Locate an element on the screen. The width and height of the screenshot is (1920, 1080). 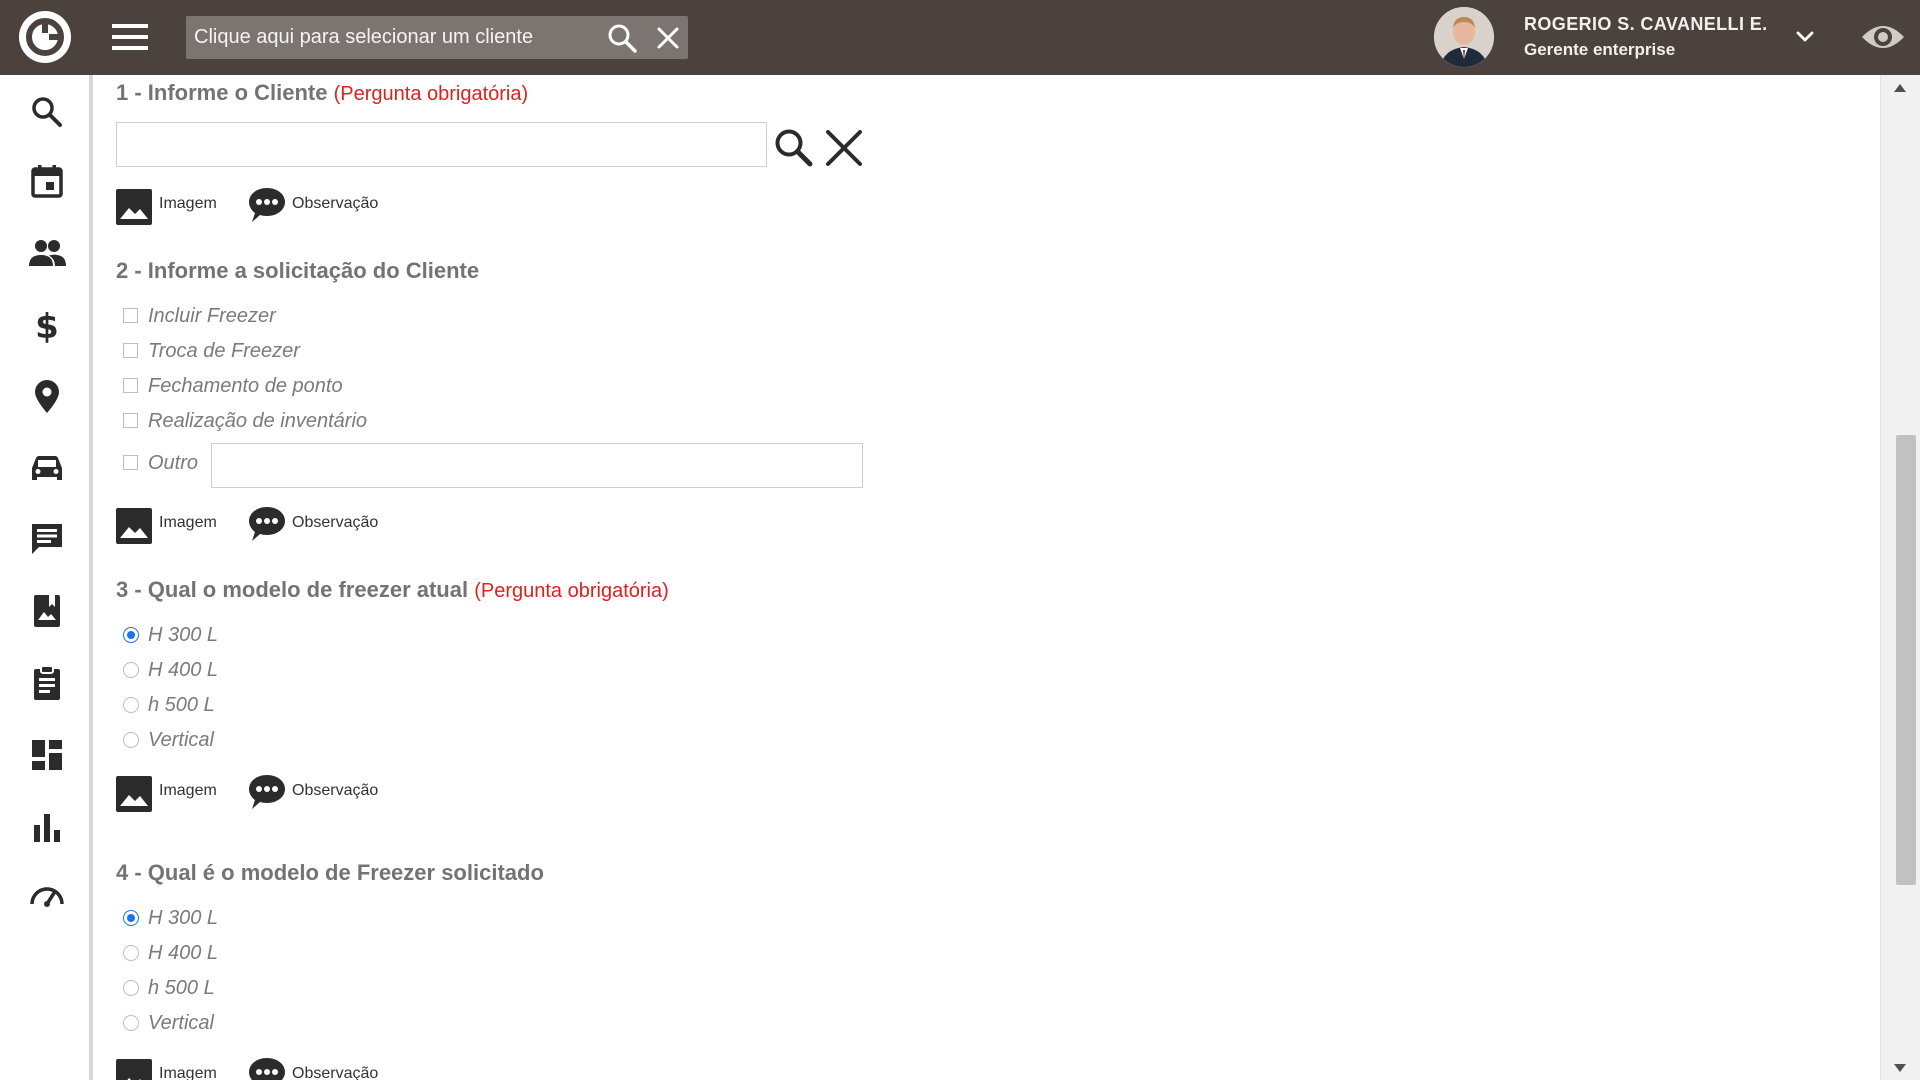
question-2-image-label: Imagem is located at coordinates (188, 523).